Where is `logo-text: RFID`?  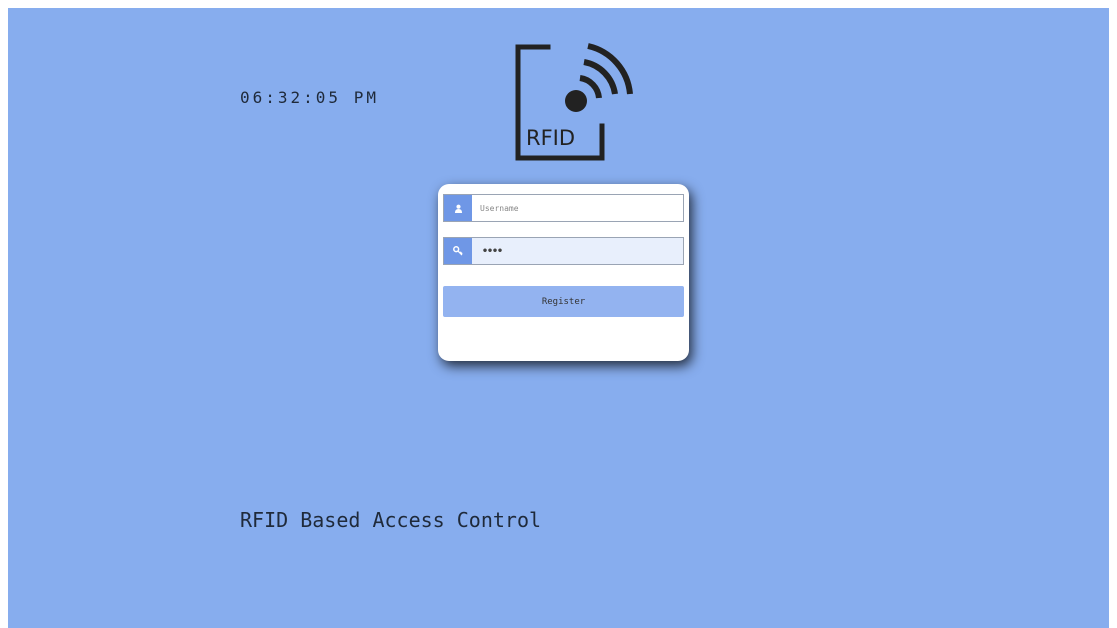
logo-text: RFID is located at coordinates (550, 138).